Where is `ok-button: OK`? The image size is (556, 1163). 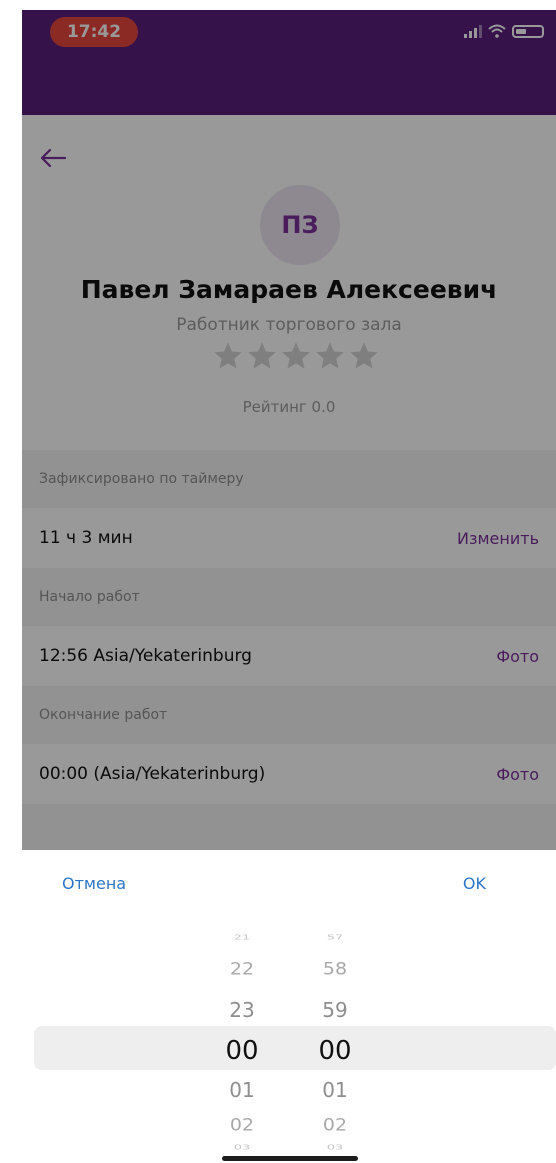
ok-button: OK is located at coordinates (474, 883).